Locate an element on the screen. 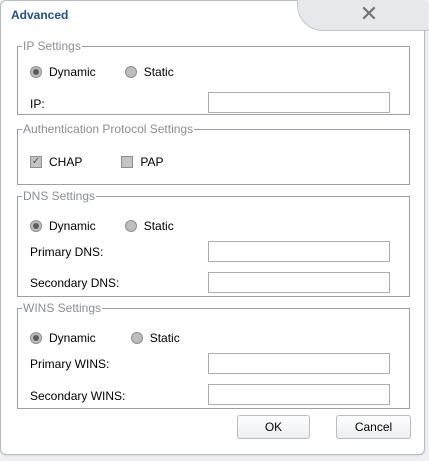 This screenshot has height=461, width=429. wins-dynamic-label: Dynamic is located at coordinates (72, 338).